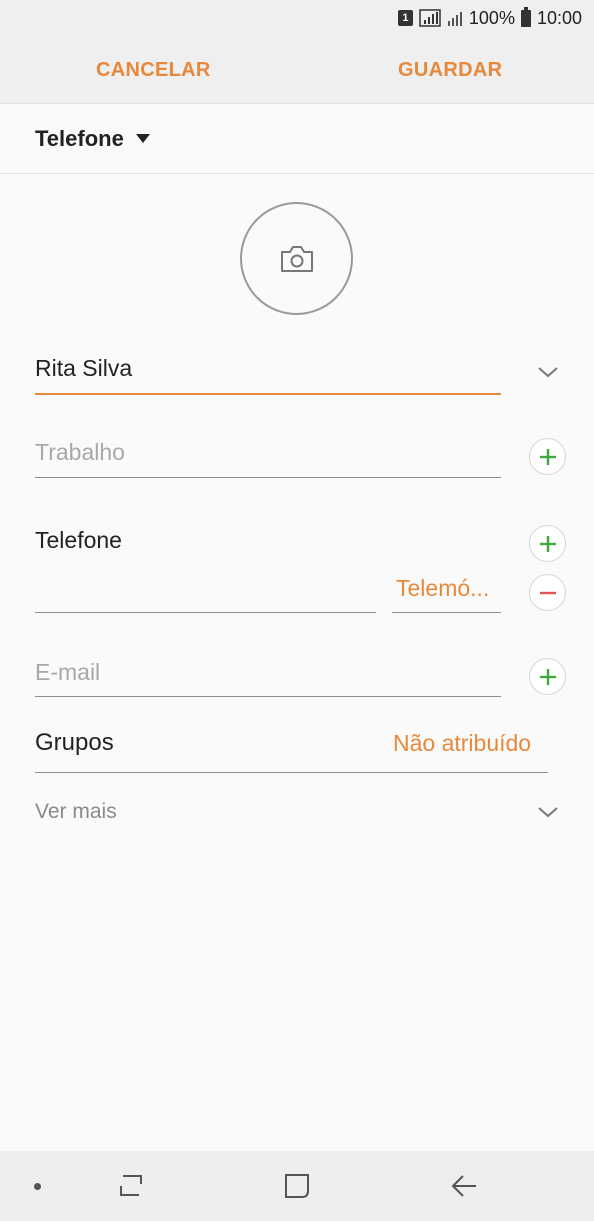  What do you see at coordinates (76, 812) in the screenshot?
I see `see-more-button: Ver mais` at bounding box center [76, 812].